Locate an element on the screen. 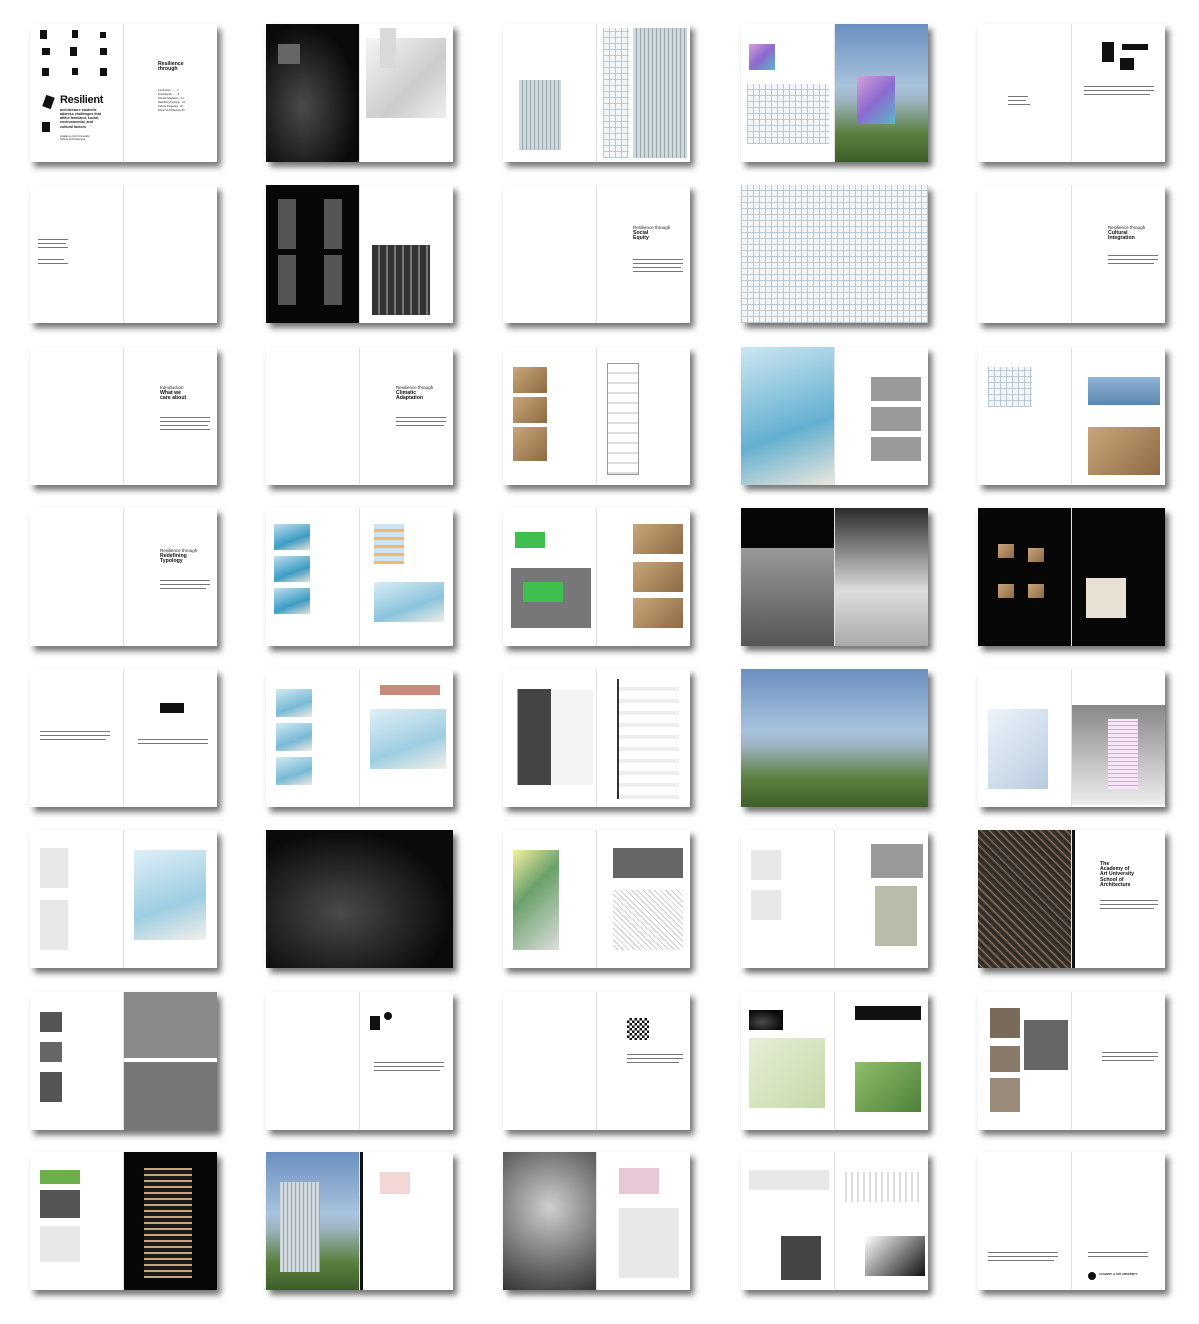  spread-blank-text is located at coordinates (123, 254).